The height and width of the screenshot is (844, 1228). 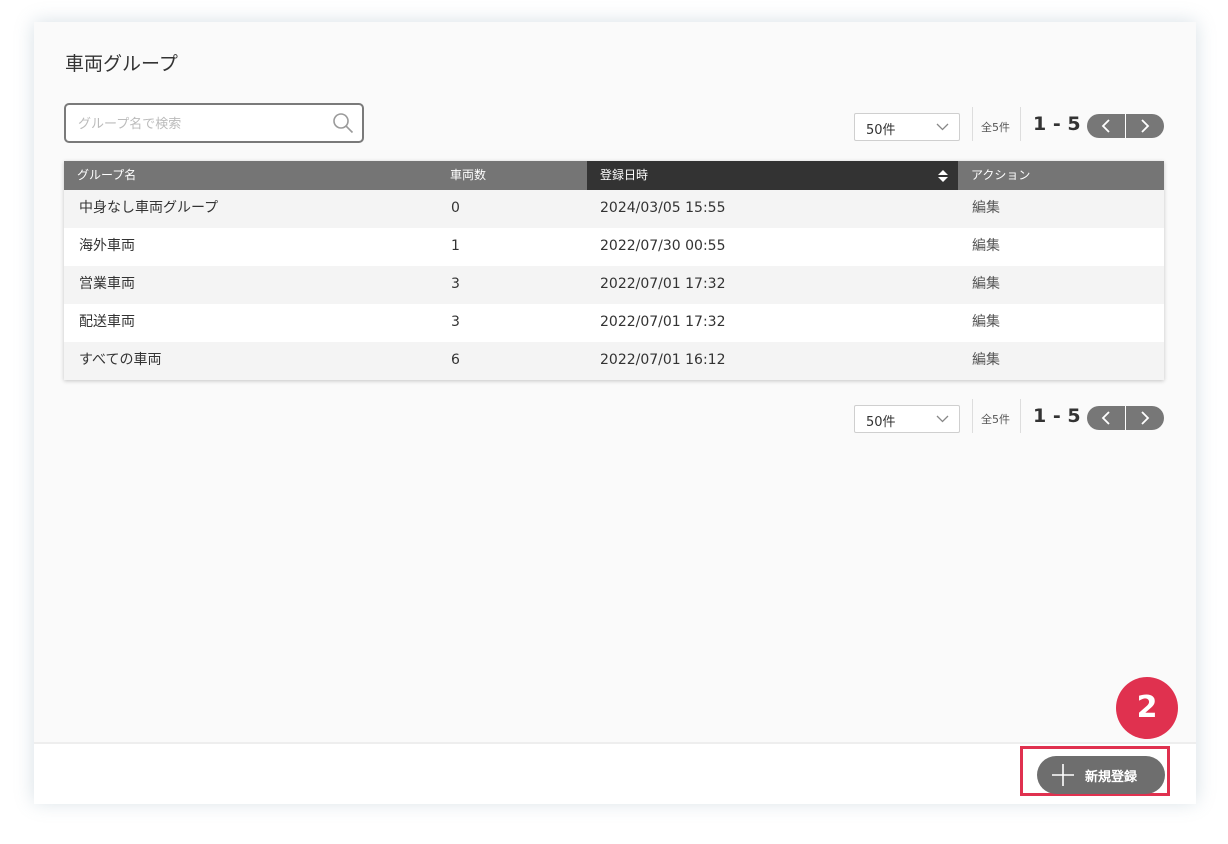 I want to click on cell-group-name: 中身なし車両グループ, so click(x=149, y=208).